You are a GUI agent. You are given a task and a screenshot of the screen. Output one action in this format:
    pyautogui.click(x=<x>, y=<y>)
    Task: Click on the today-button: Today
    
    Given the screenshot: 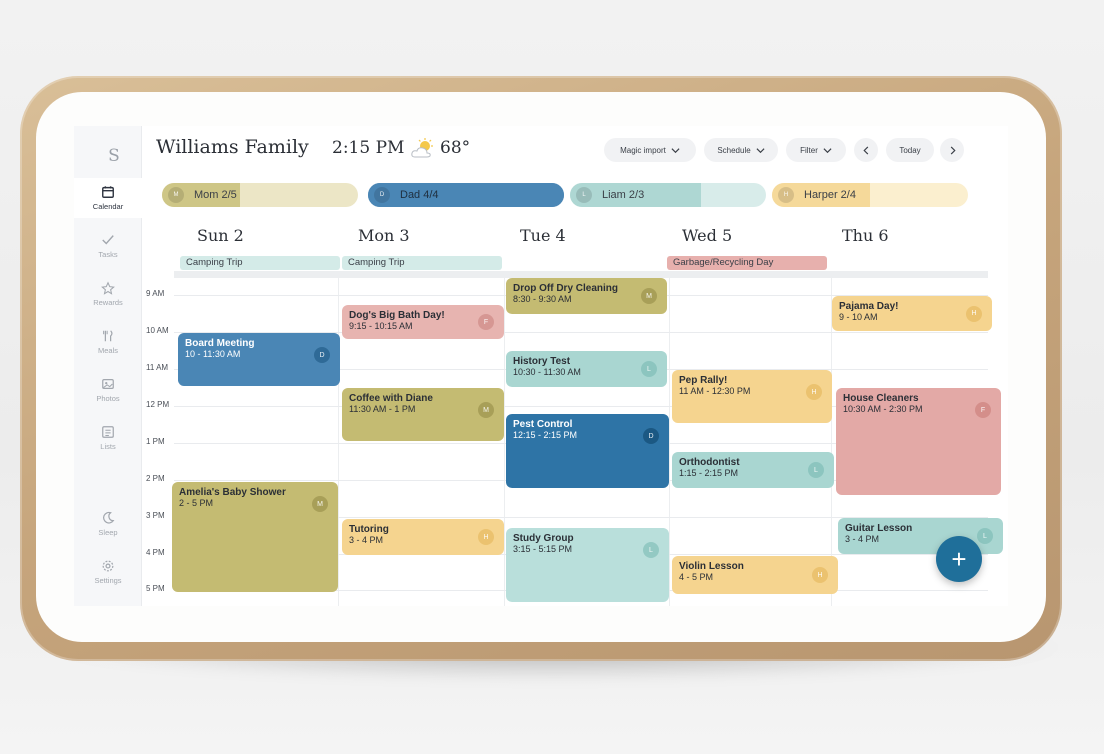 What is the action you would take?
    pyautogui.click(x=910, y=150)
    